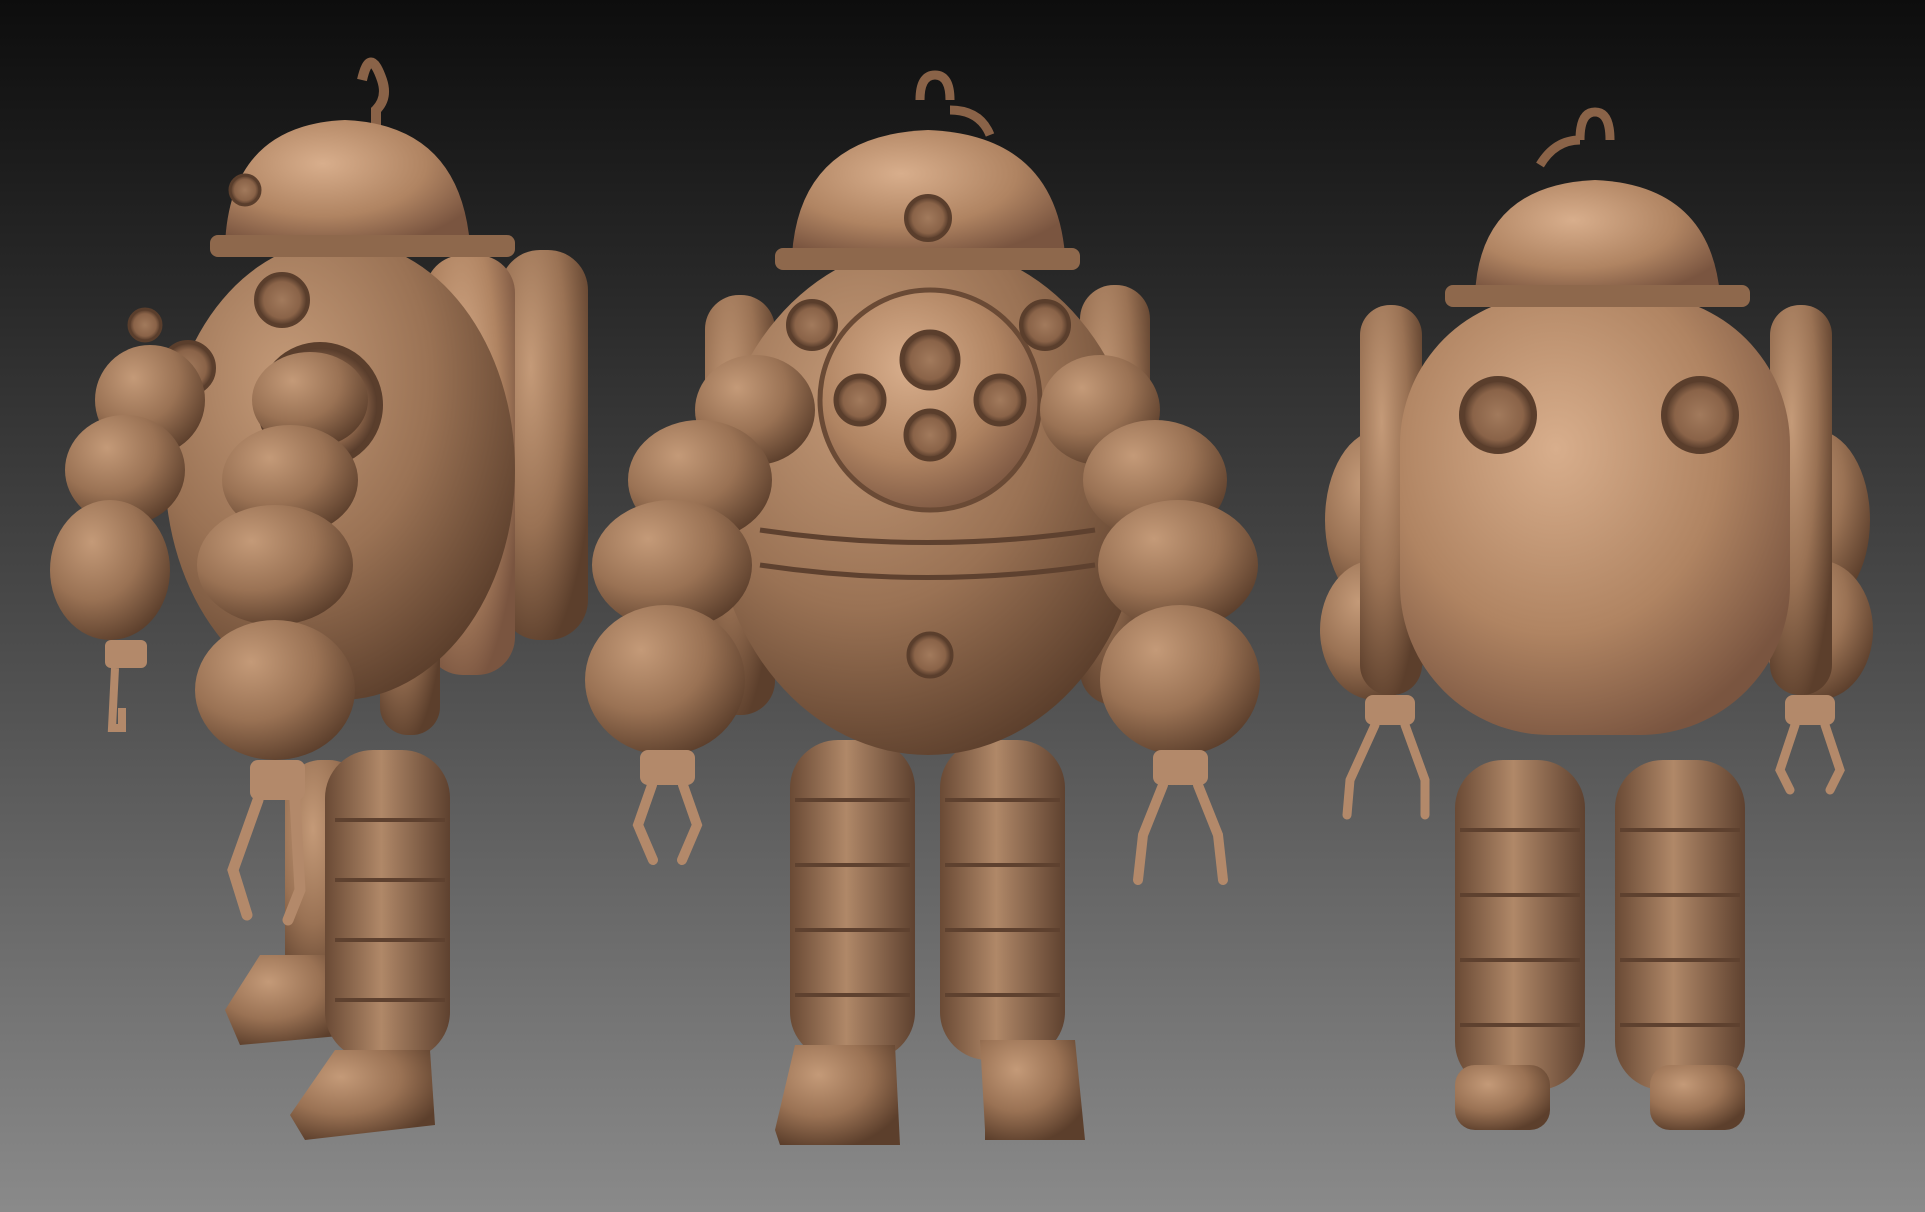  Describe the element at coordinates (1180, 680) in the screenshot. I see `right-arm-segment` at that location.